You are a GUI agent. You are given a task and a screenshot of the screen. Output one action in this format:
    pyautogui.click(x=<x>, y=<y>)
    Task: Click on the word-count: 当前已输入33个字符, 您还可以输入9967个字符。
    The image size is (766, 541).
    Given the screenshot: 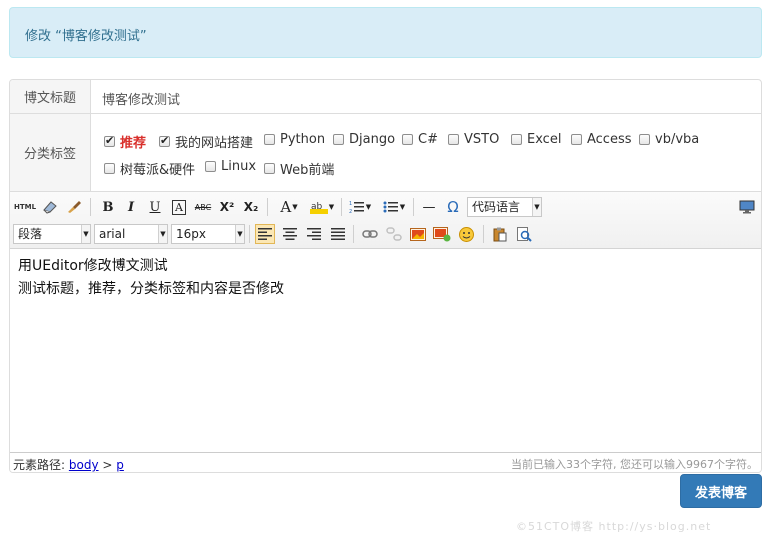 What is the action you would take?
    pyautogui.click(x=634, y=464)
    